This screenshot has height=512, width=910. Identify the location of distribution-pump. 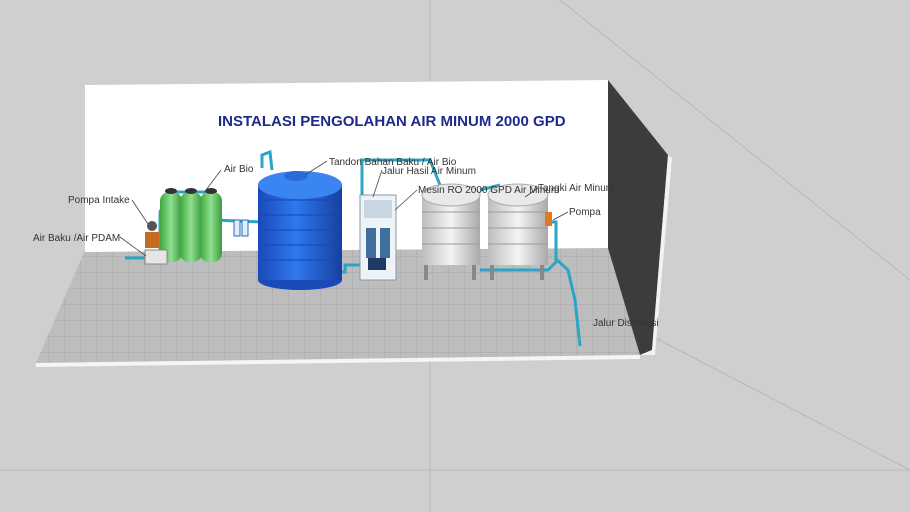
(548, 219).